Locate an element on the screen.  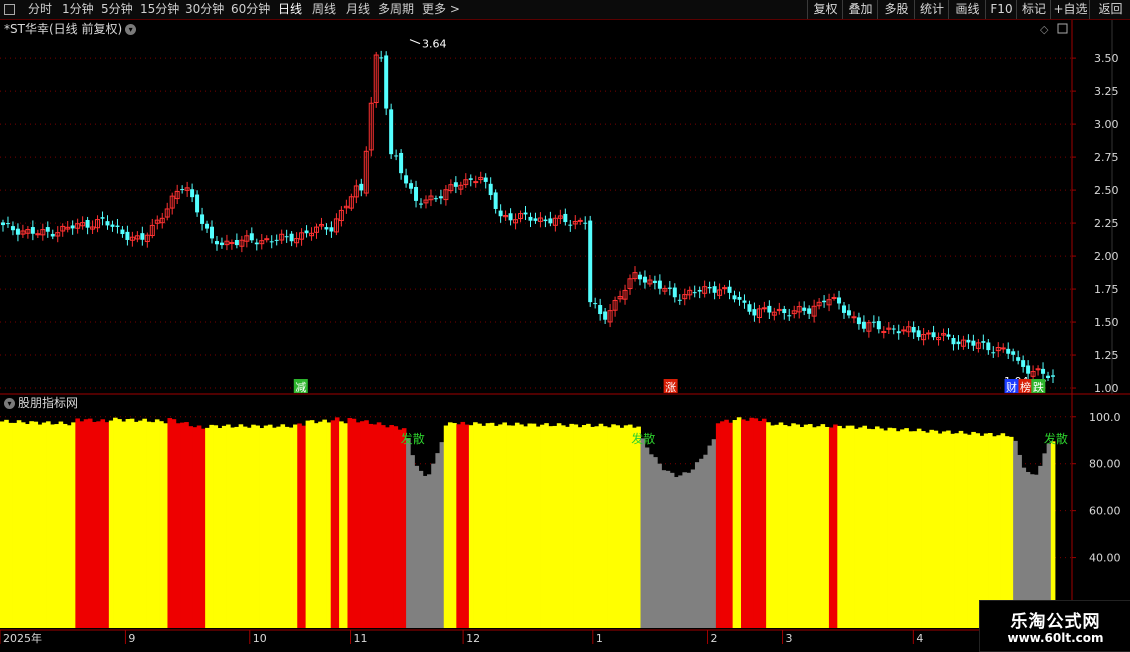
y-tick-label: 80.00 is located at coordinates (1105, 464).